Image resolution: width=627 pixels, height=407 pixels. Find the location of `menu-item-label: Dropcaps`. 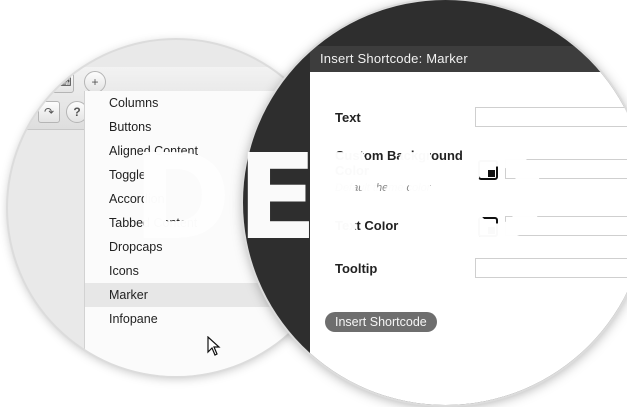

menu-item-label: Dropcaps is located at coordinates (136, 247).